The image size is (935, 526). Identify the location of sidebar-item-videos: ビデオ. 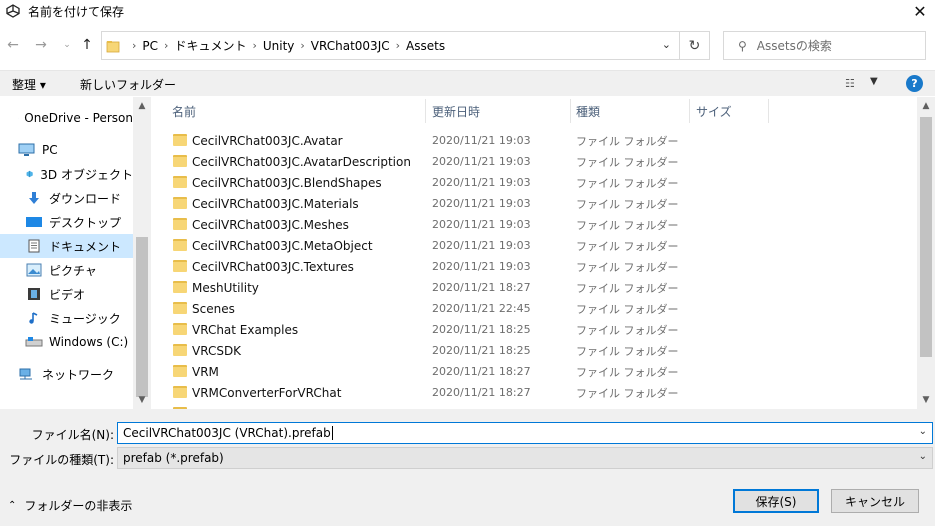
(66, 294).